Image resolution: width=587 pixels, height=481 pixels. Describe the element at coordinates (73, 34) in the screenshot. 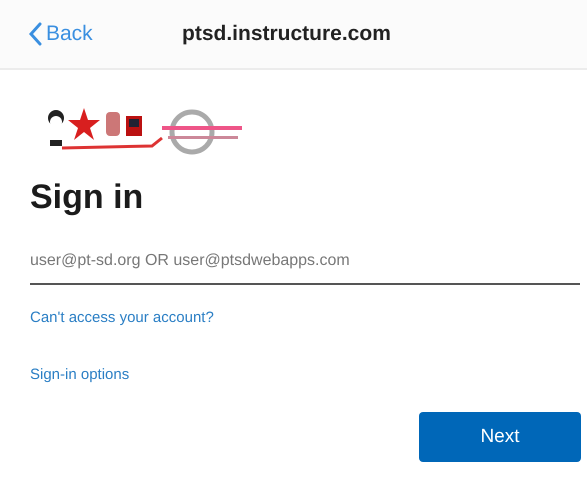

I see `back-button: Back` at that location.